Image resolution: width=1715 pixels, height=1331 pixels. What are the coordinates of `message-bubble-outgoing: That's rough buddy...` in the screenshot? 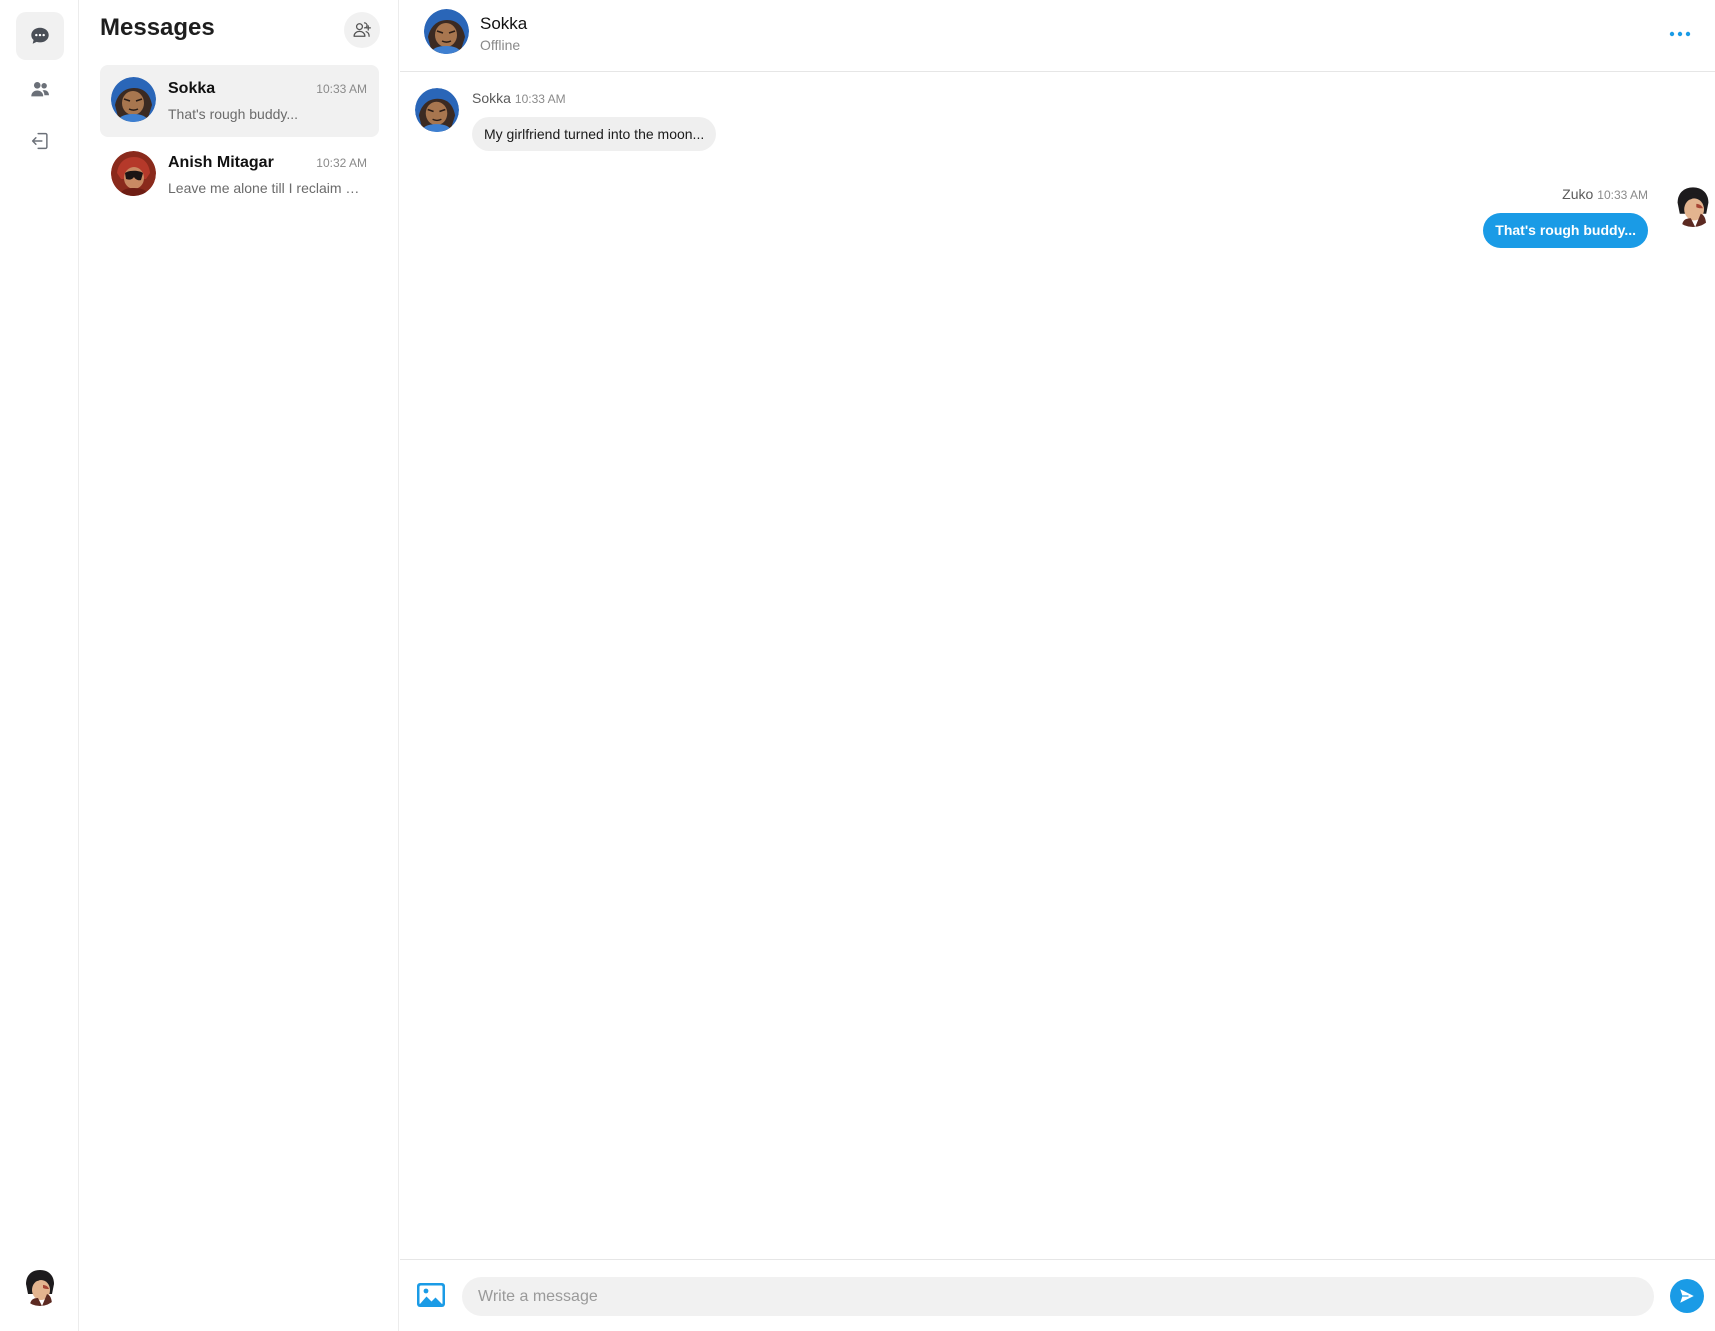 It's located at (1565, 230).